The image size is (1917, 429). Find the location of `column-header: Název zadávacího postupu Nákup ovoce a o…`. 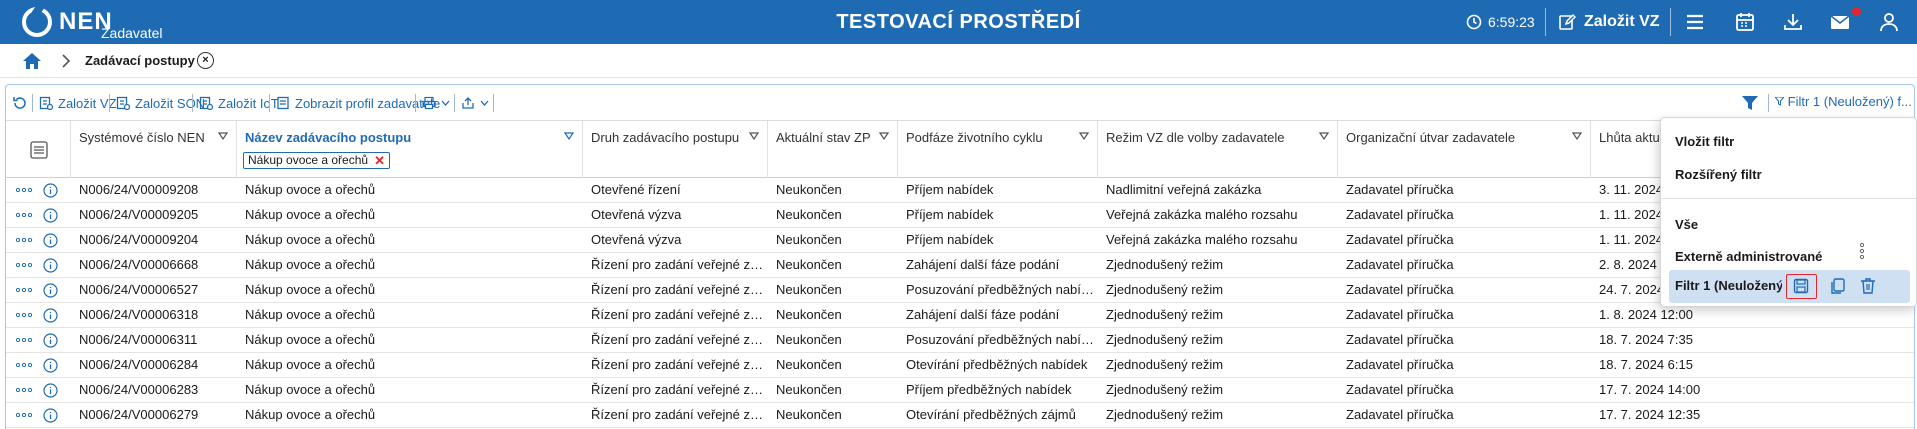

column-header: Název zadávacího postupu Nákup ovoce a o… is located at coordinates (410, 149).